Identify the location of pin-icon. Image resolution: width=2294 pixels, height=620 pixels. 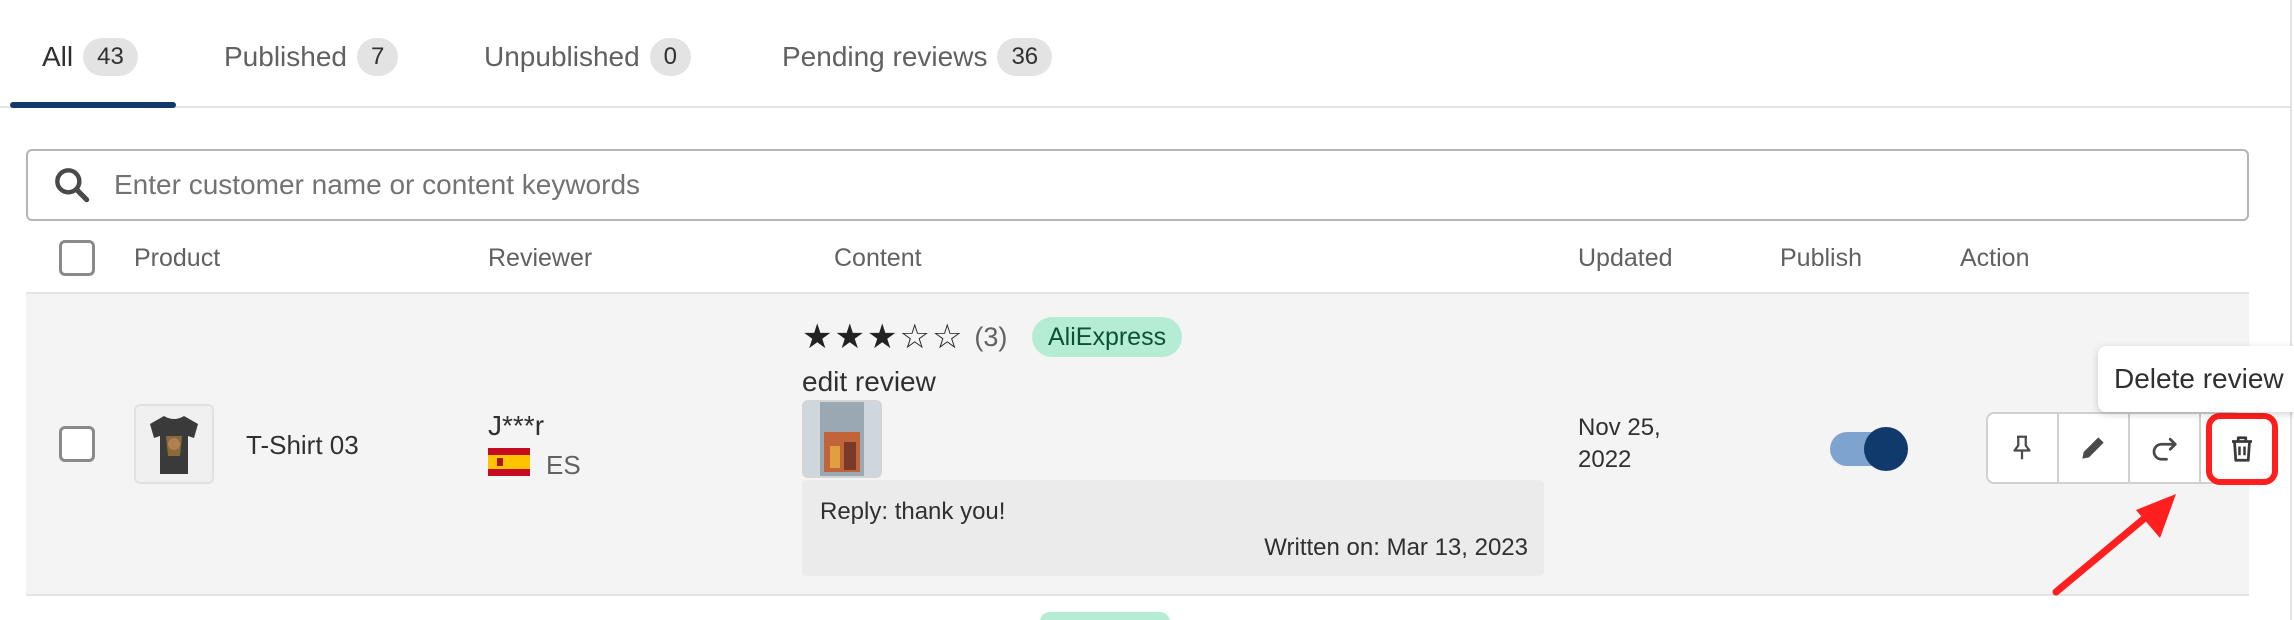
(2022, 447).